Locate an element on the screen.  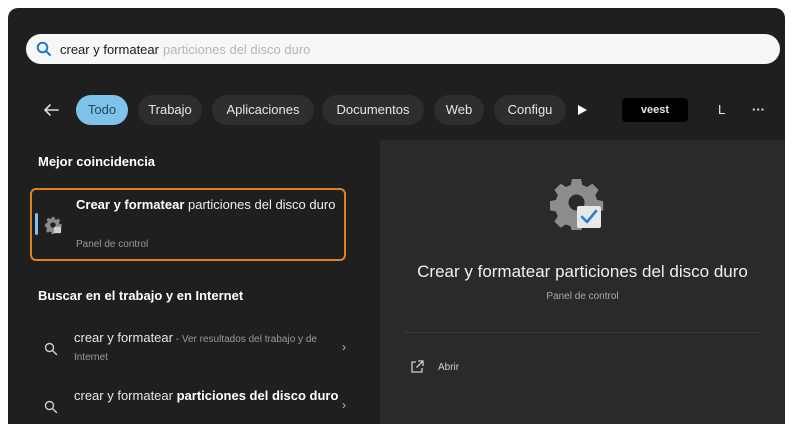
play-icon is located at coordinates (582, 110).